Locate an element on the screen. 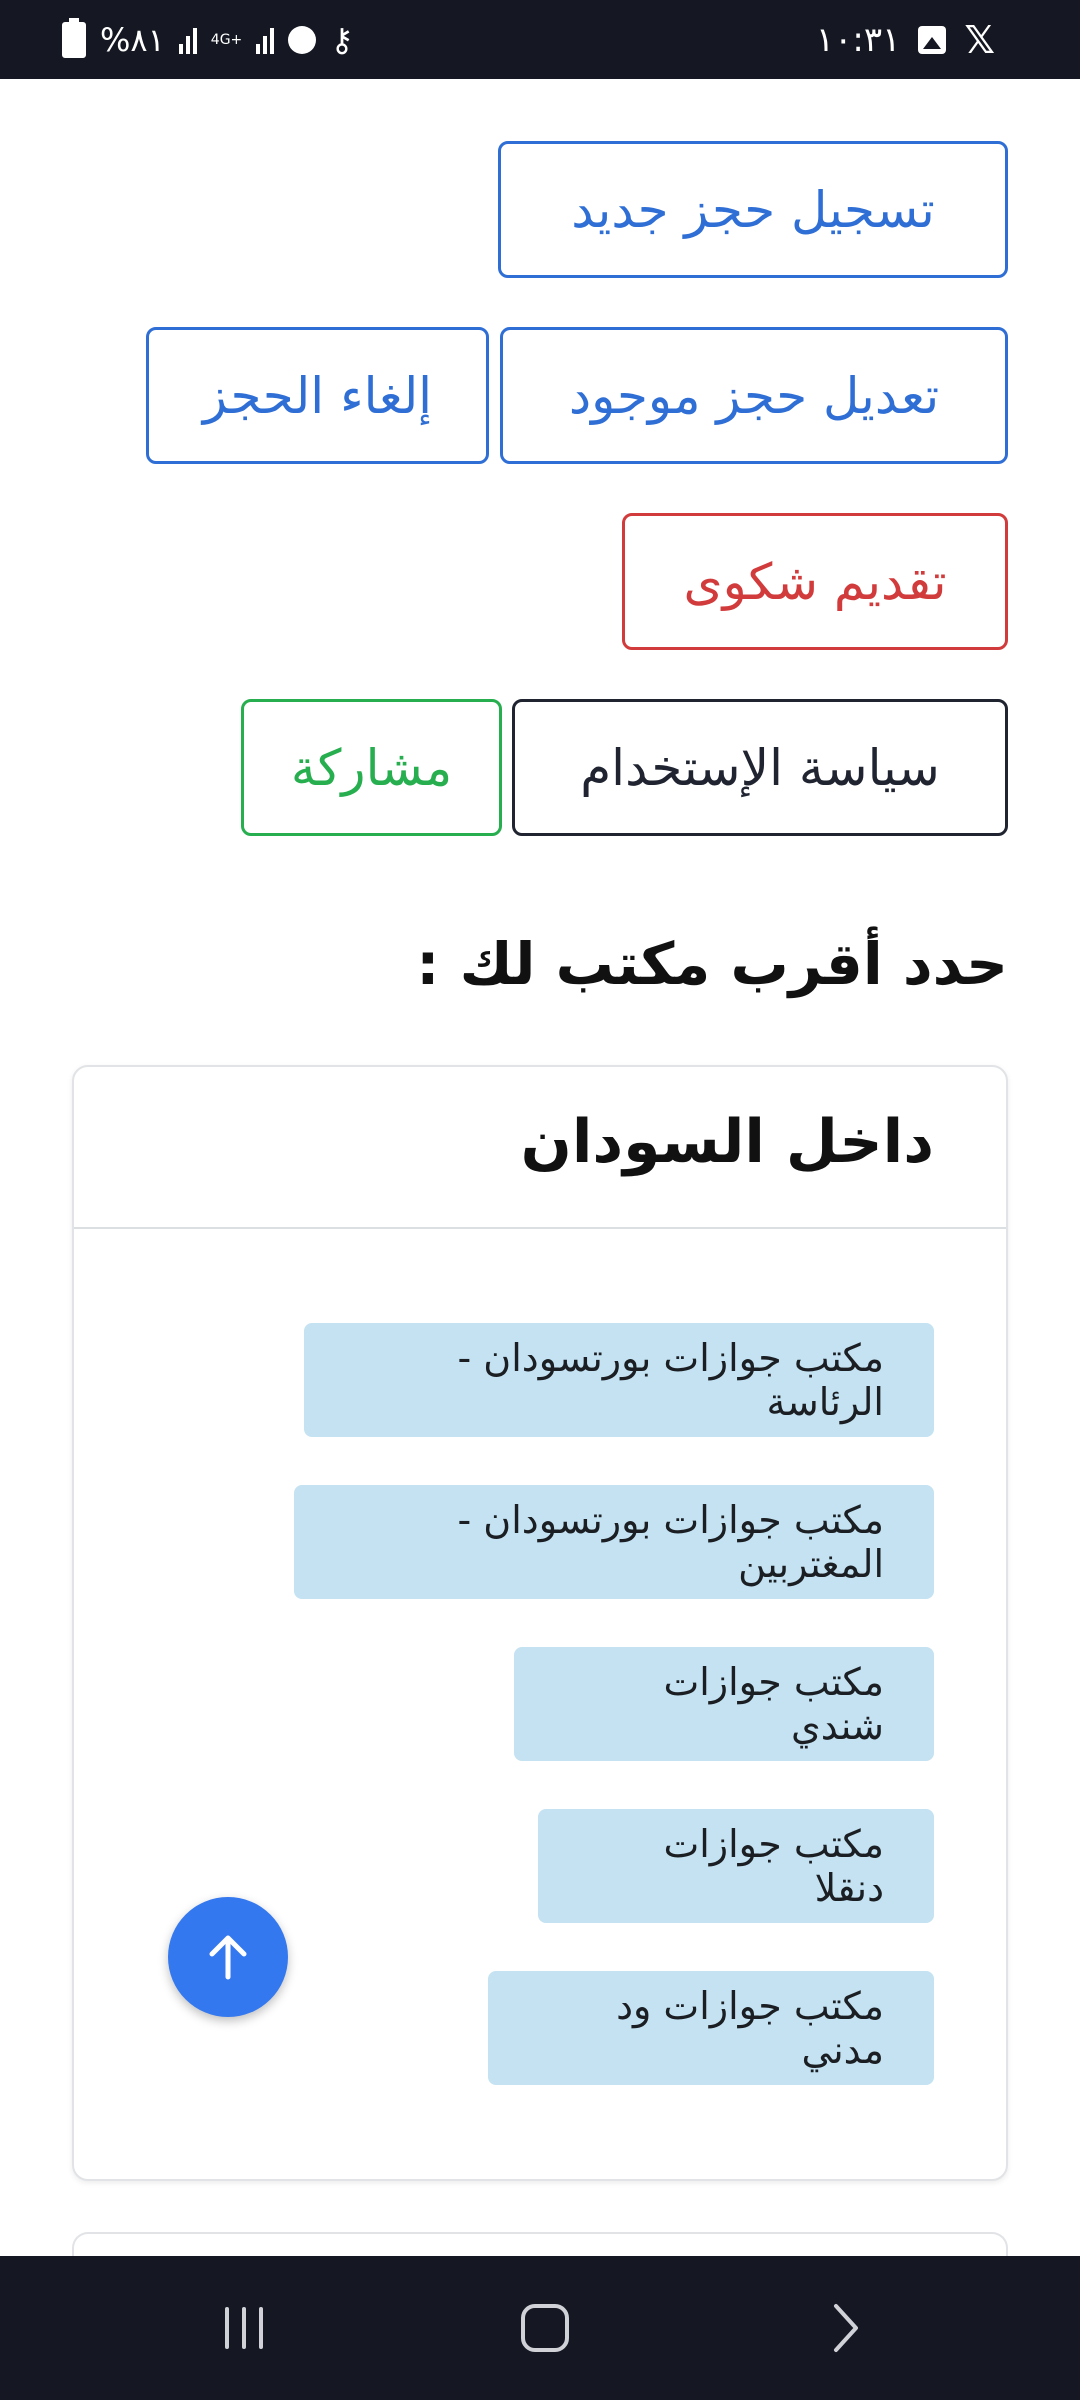 The width and height of the screenshot is (1080, 2400). battery-icon is located at coordinates (74, 37).